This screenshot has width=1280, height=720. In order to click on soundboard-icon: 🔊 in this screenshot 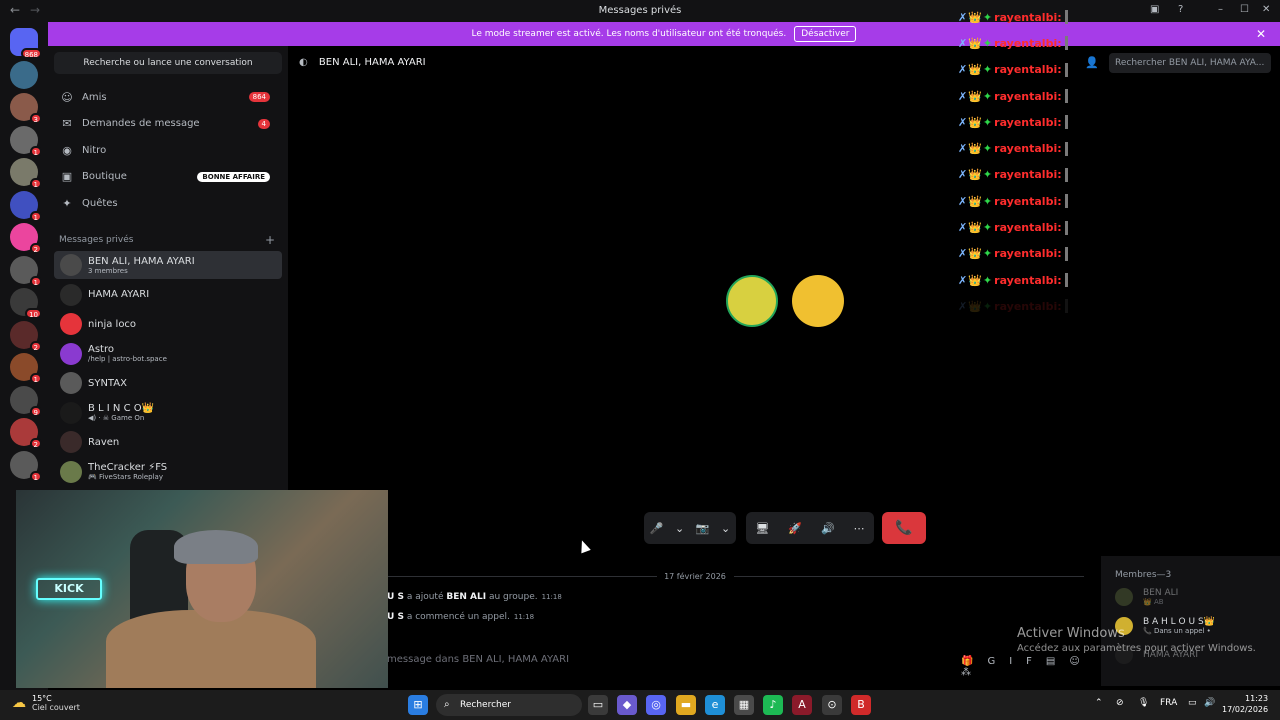, I will do `click(828, 528)`.